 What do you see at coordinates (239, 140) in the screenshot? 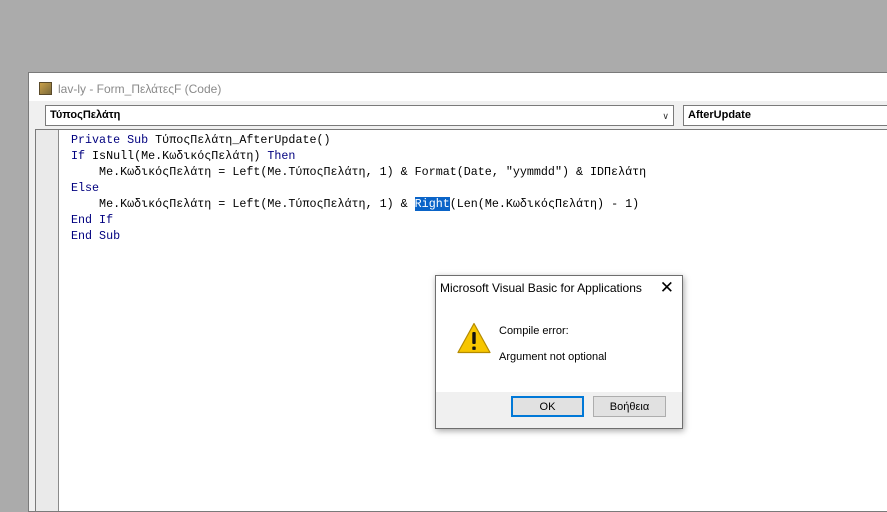
I see `code-line: ΤύποςΠελάτη_AfterUpdate()` at bounding box center [239, 140].